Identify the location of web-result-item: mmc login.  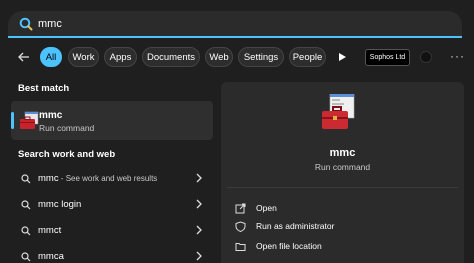
(112, 205).